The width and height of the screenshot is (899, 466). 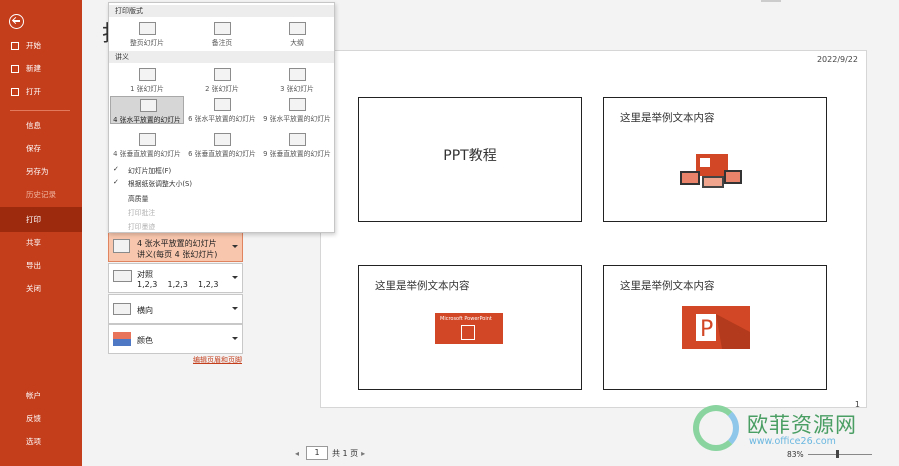 What do you see at coordinates (297, 154) in the screenshot?
I see `handout-9v-label: 9 张垂直放置的幻灯片` at bounding box center [297, 154].